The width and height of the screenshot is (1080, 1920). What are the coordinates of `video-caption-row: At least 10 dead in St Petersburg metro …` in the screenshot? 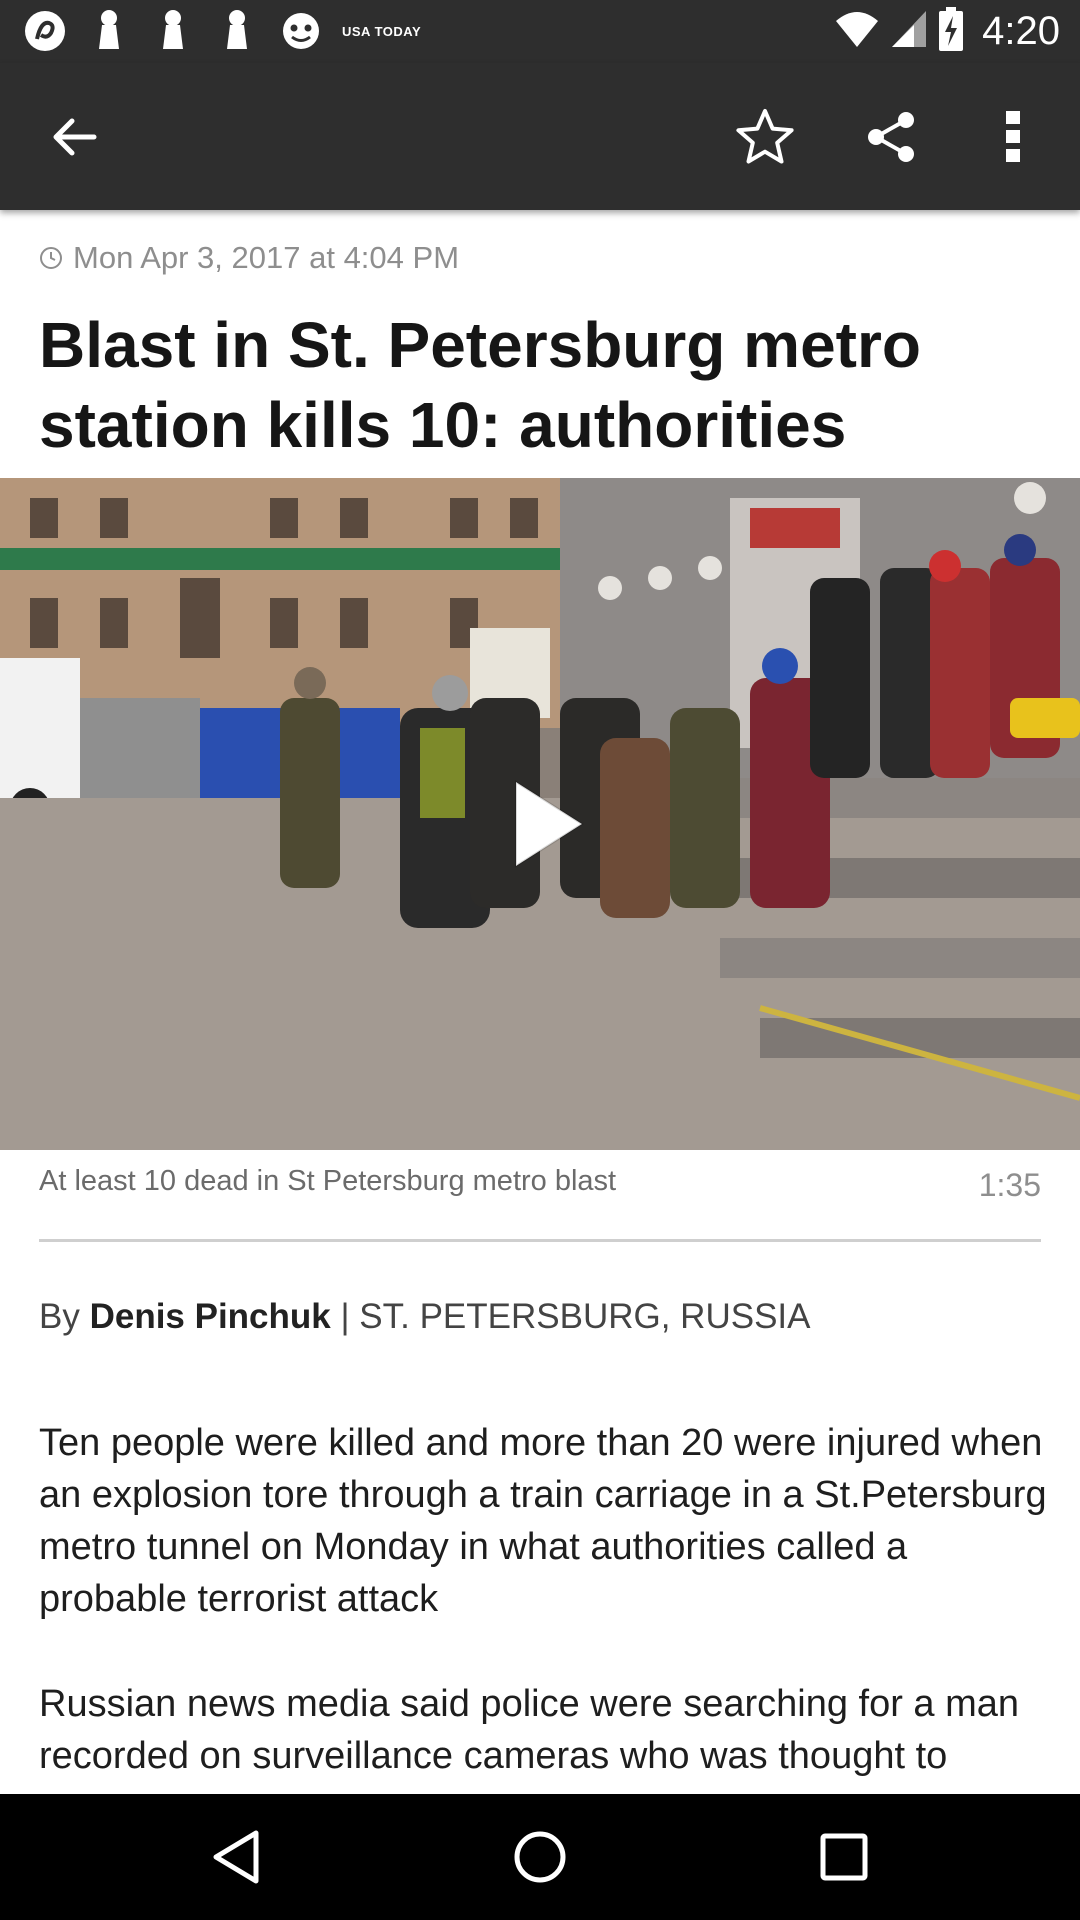 It's located at (540, 1205).